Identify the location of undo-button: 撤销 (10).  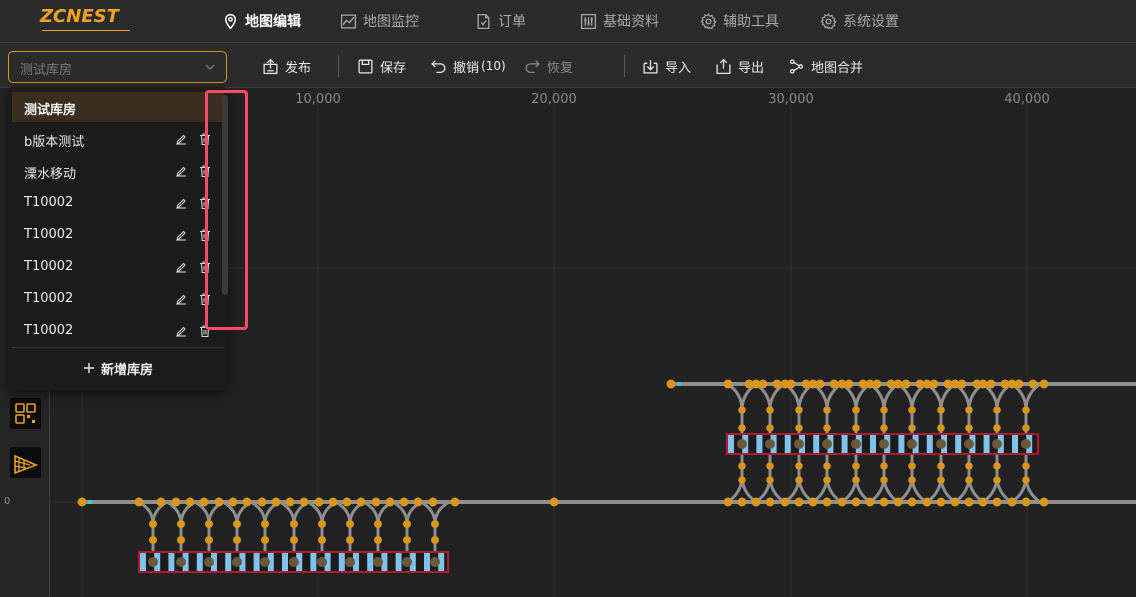
(468, 66).